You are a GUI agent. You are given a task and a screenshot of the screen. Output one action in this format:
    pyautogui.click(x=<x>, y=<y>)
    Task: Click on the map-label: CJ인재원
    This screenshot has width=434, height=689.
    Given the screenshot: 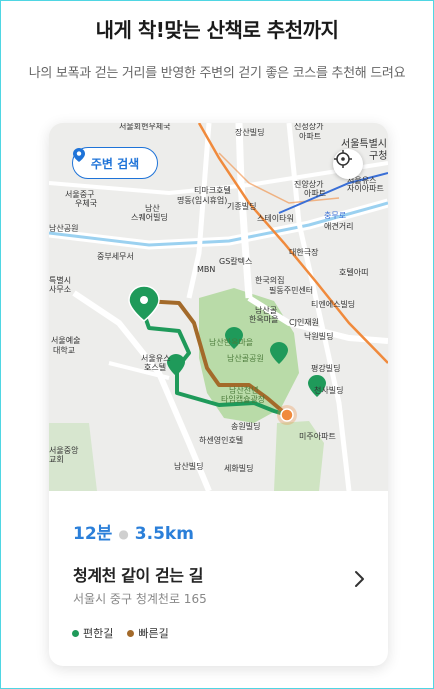 What is the action you would take?
    pyautogui.click(x=304, y=322)
    